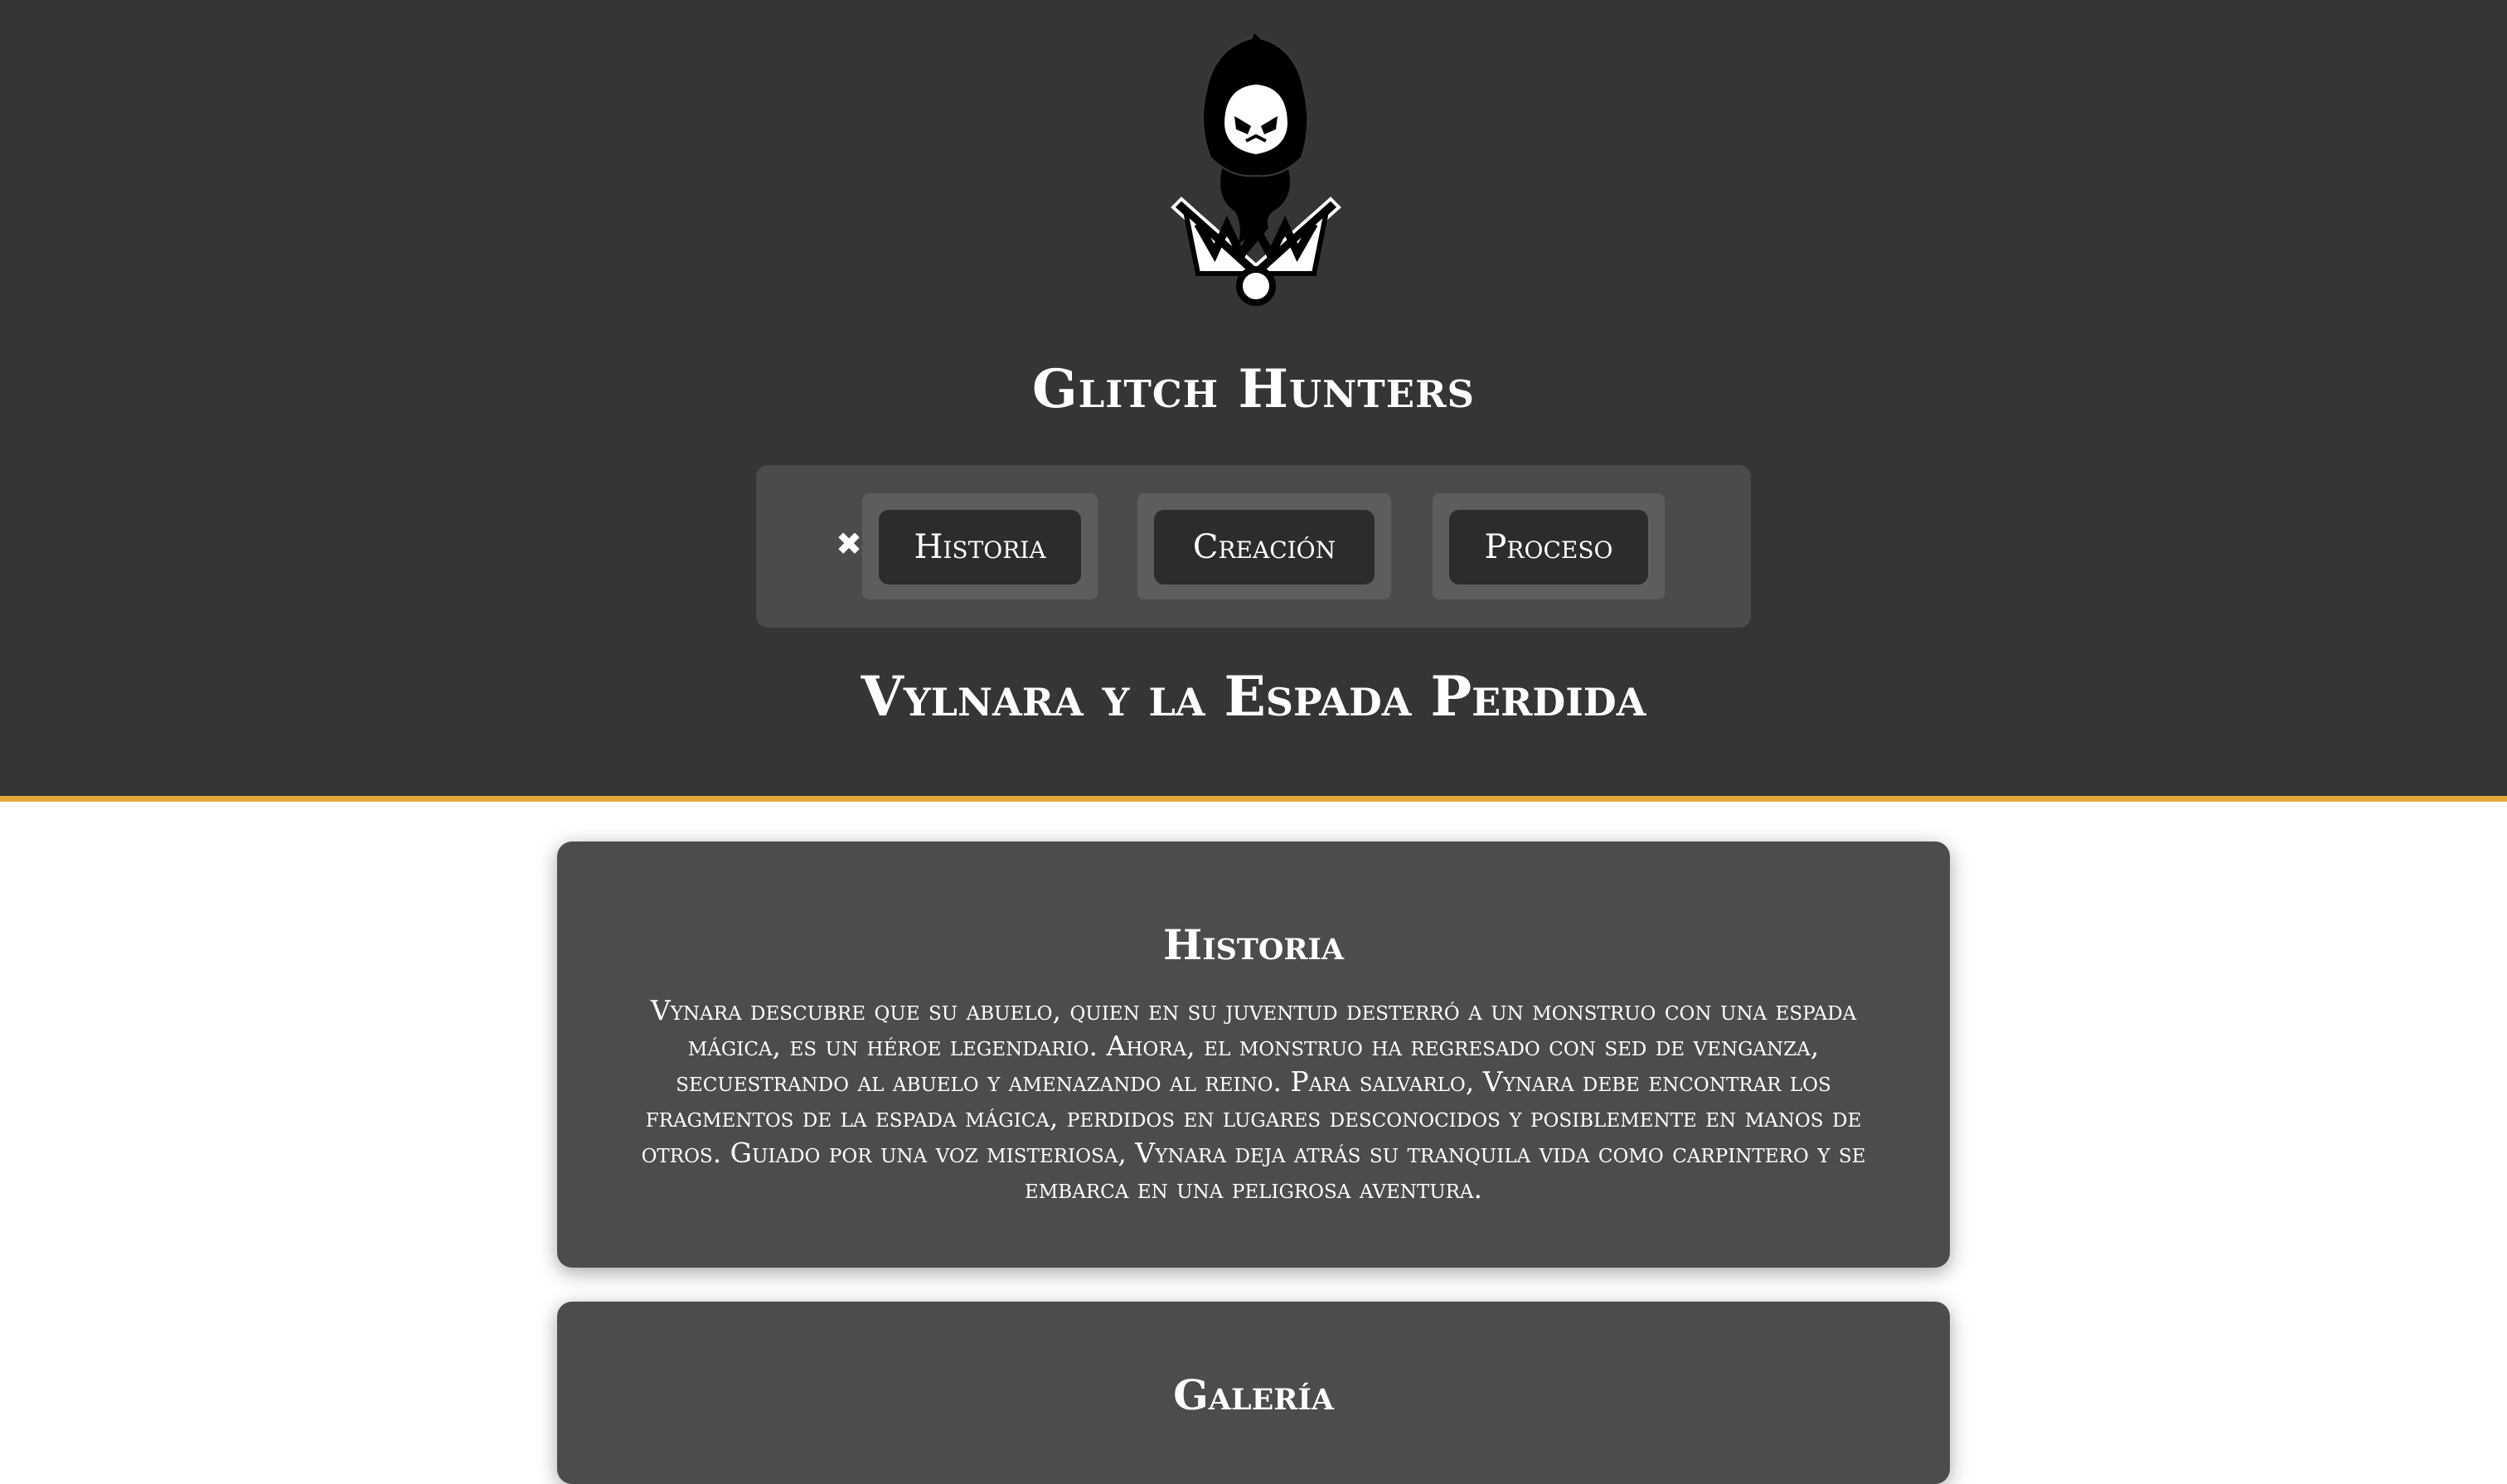  Describe the element at coordinates (1253, 389) in the screenshot. I see `site-title: Glitch Hunters` at that location.